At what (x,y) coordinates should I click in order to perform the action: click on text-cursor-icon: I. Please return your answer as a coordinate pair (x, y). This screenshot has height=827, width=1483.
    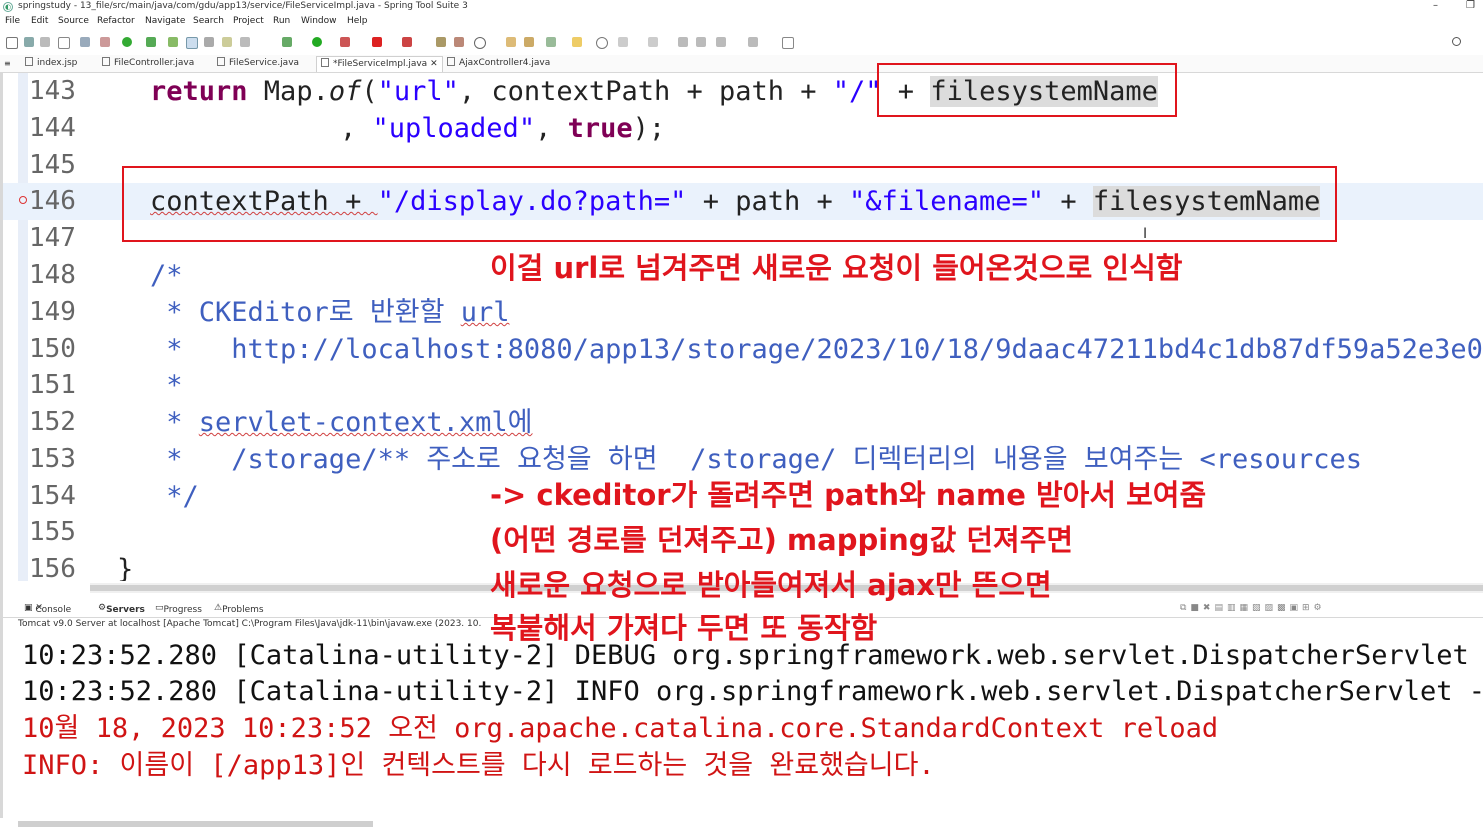
    Looking at the image, I should click on (1145, 234).